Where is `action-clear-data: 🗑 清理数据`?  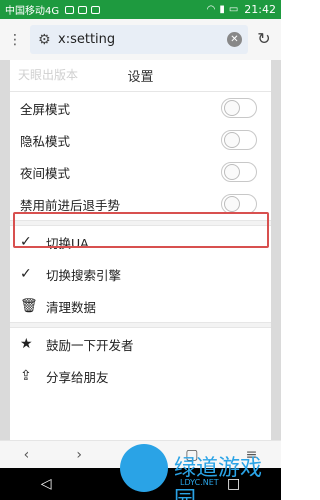
action-clear-data: 🗑 清理数据 is located at coordinates (140, 306).